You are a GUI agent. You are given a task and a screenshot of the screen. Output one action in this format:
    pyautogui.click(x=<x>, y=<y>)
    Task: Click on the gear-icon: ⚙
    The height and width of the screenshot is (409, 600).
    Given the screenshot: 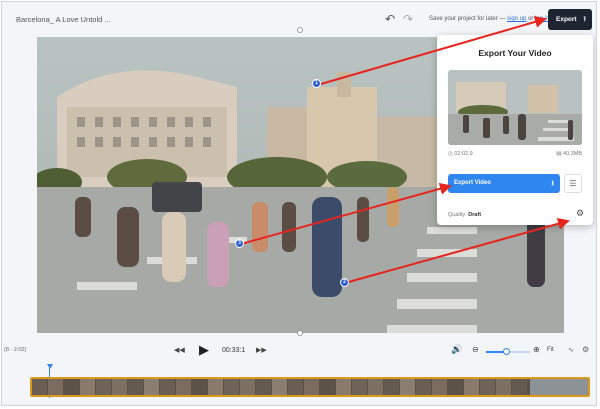 What is the action you would take?
    pyautogui.click(x=580, y=213)
    